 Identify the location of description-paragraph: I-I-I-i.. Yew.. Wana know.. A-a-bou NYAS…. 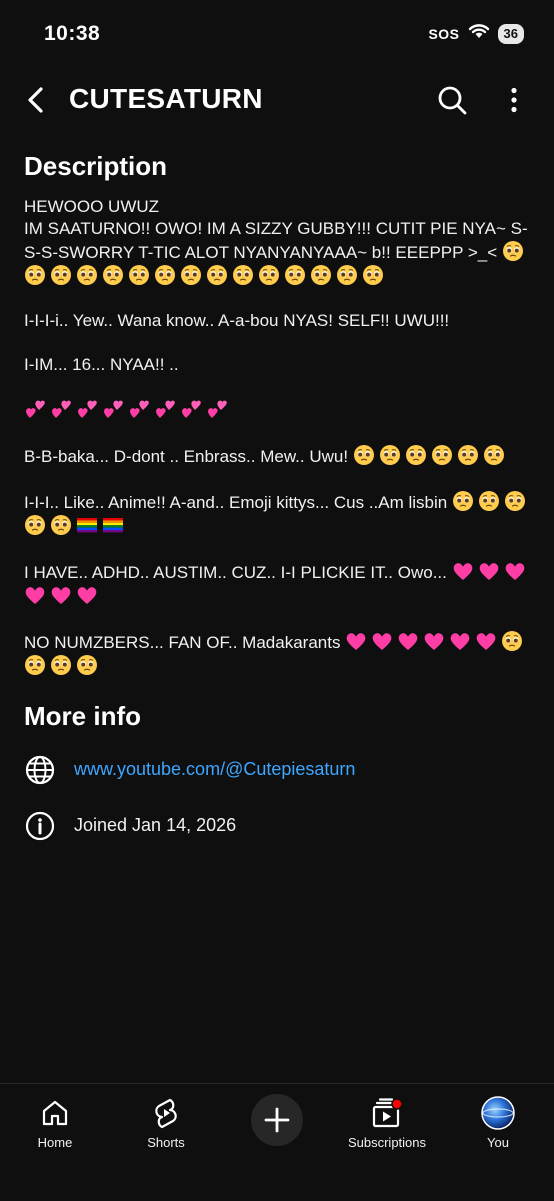
(277, 321).